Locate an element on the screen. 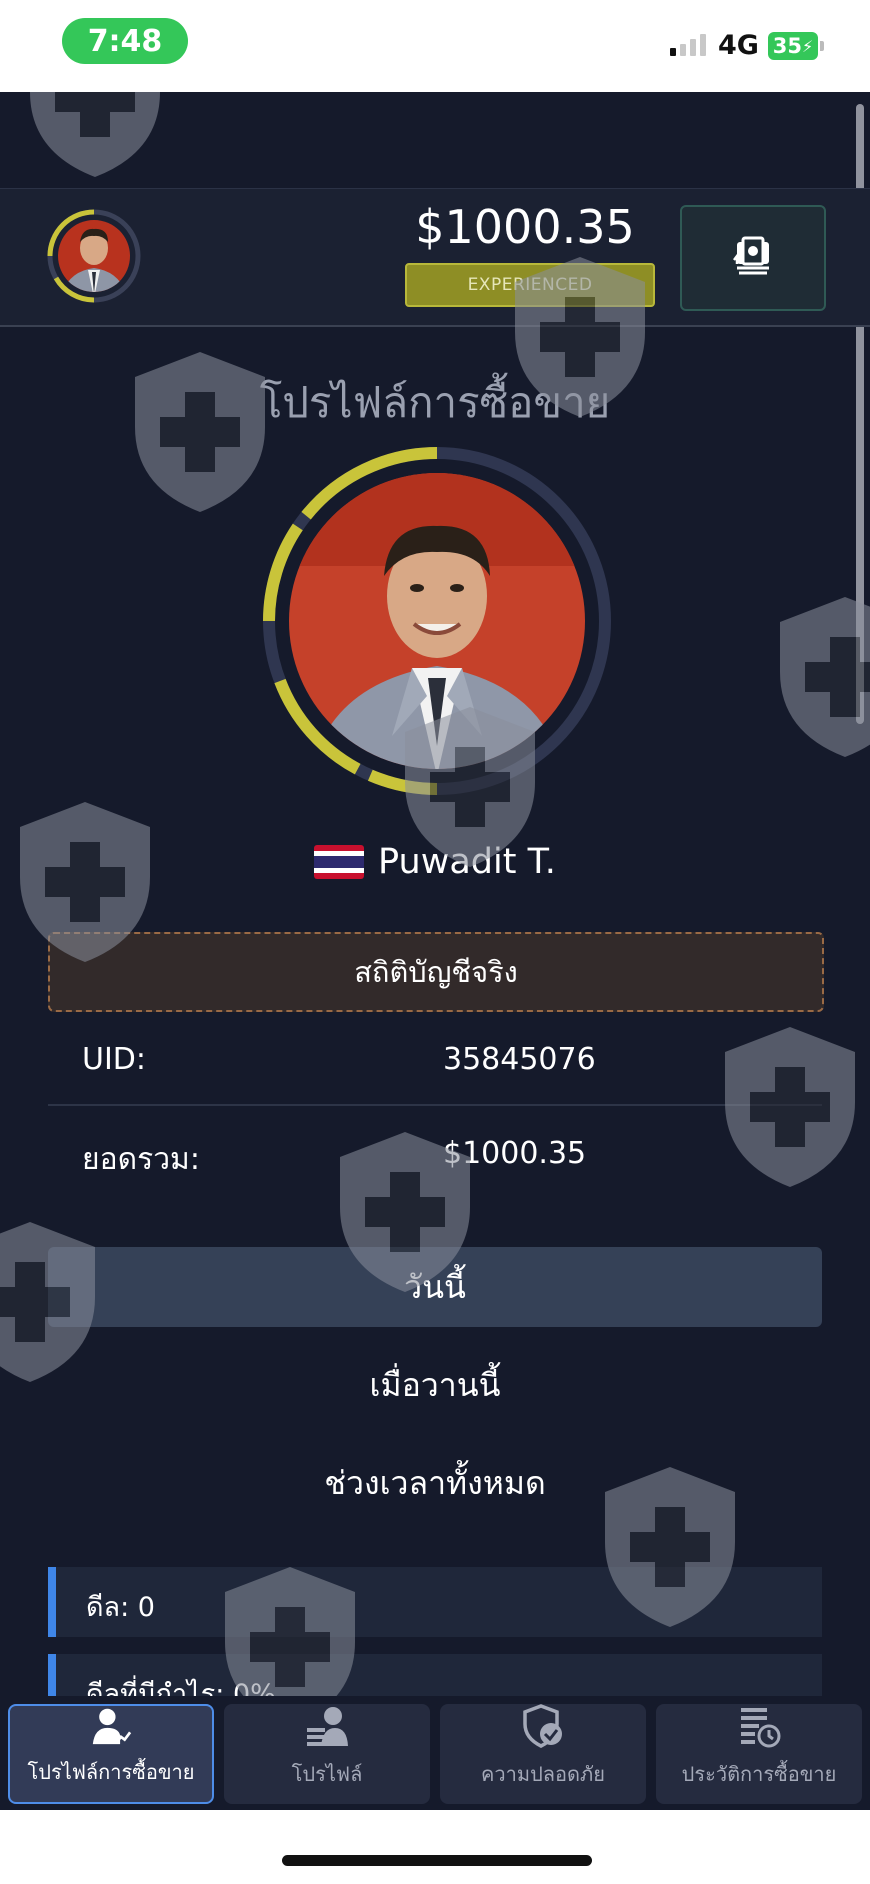 This screenshot has height=1884, width=870. trader-name: Puwadit T. is located at coordinates (467, 862).